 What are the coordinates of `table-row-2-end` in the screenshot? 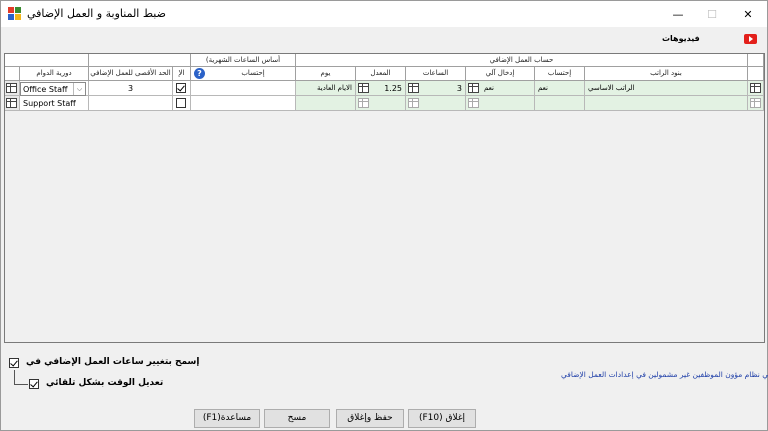 It's located at (756, 103).